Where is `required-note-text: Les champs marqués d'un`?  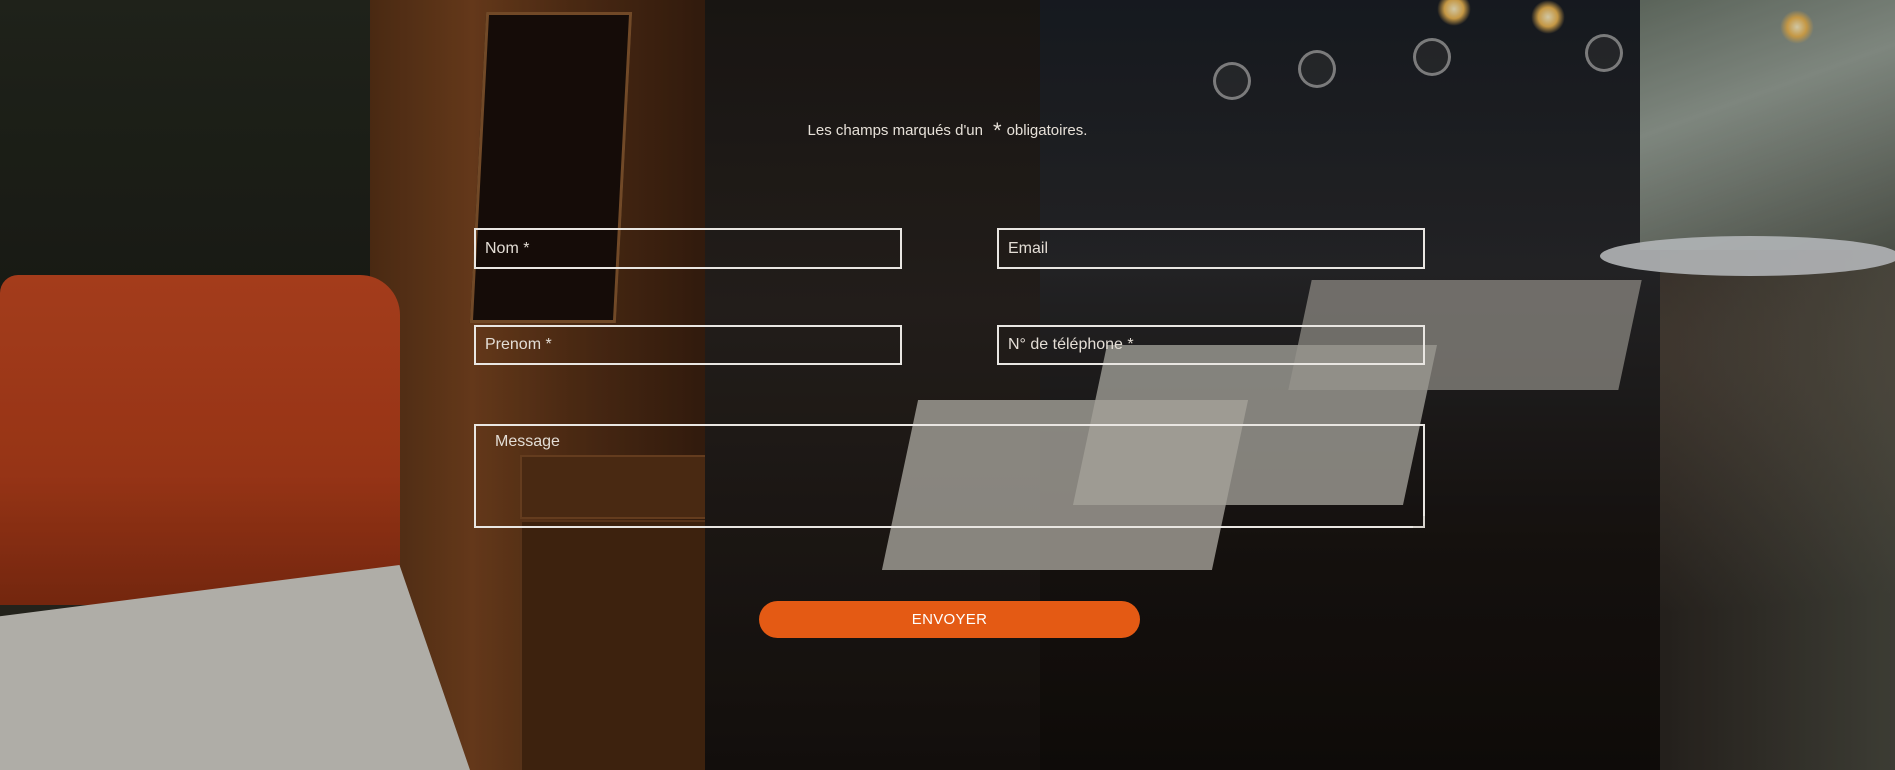
required-note-text: Les champs marqués d'un is located at coordinates (895, 130).